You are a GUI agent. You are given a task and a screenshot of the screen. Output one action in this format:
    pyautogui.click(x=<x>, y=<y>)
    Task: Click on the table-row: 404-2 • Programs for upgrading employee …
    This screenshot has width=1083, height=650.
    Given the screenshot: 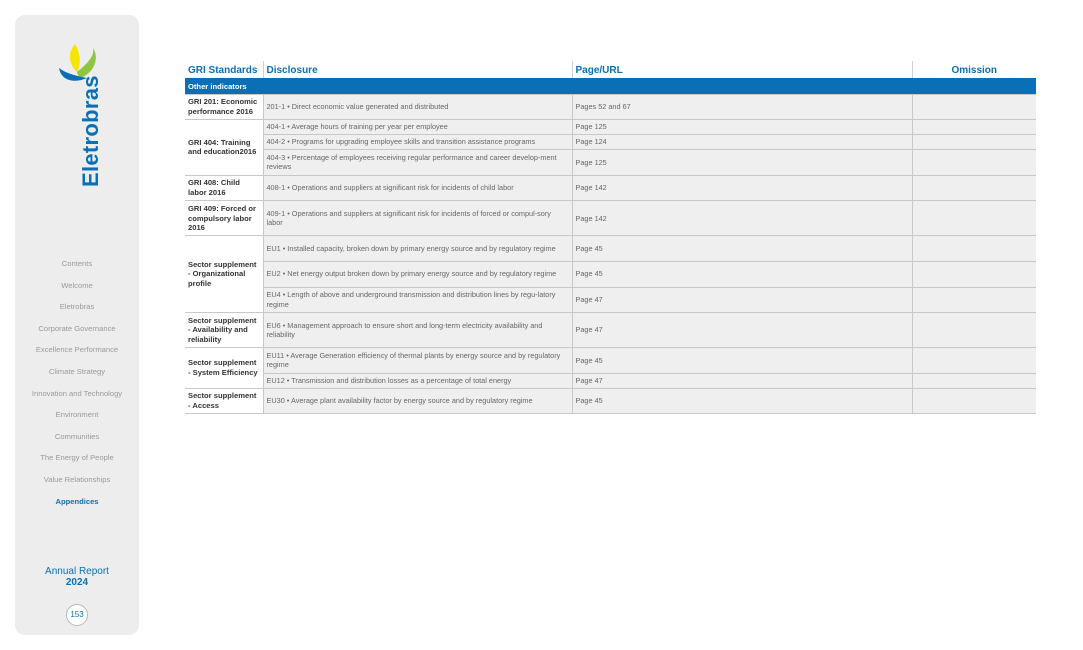 What is the action you would take?
    pyautogui.click(x=610, y=142)
    